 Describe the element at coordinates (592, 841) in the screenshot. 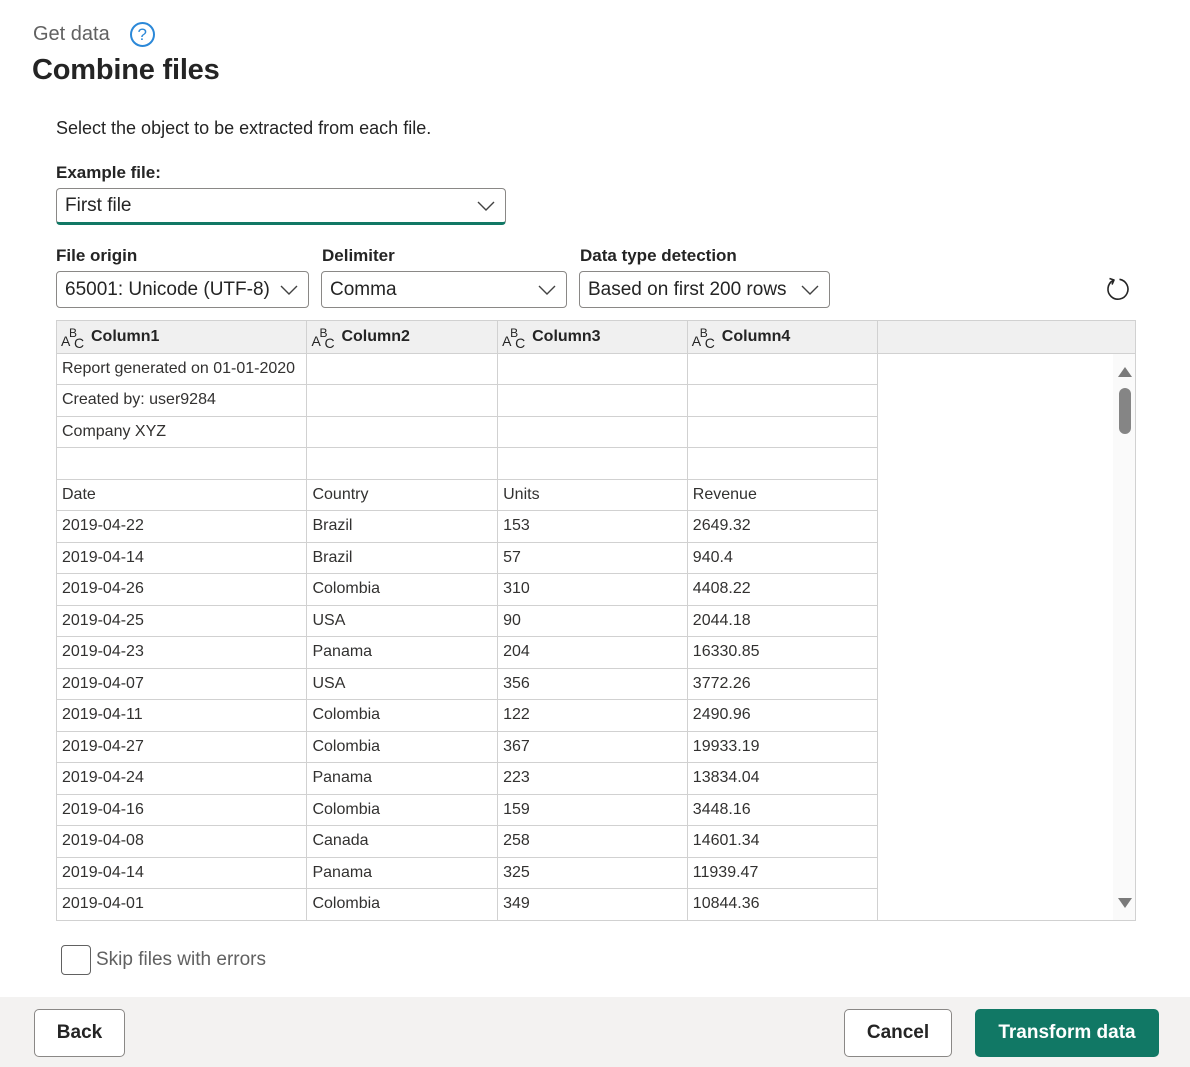

I see `table-cell: 258` at that location.